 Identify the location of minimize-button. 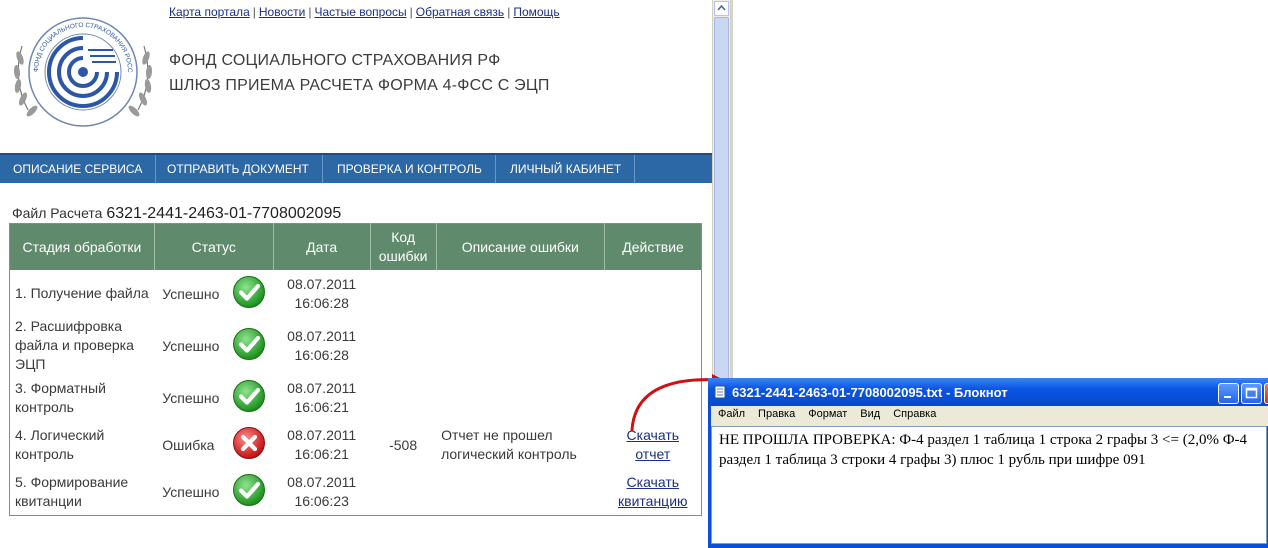
(1228, 393).